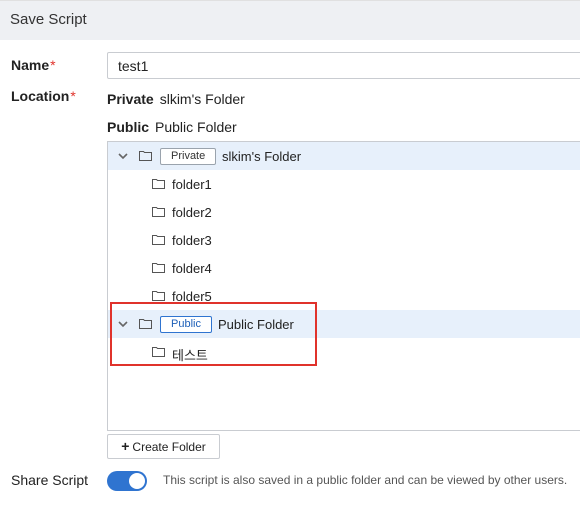 Image resolution: width=580 pixels, height=507 pixels. I want to click on location-label: Location*, so click(43, 96).